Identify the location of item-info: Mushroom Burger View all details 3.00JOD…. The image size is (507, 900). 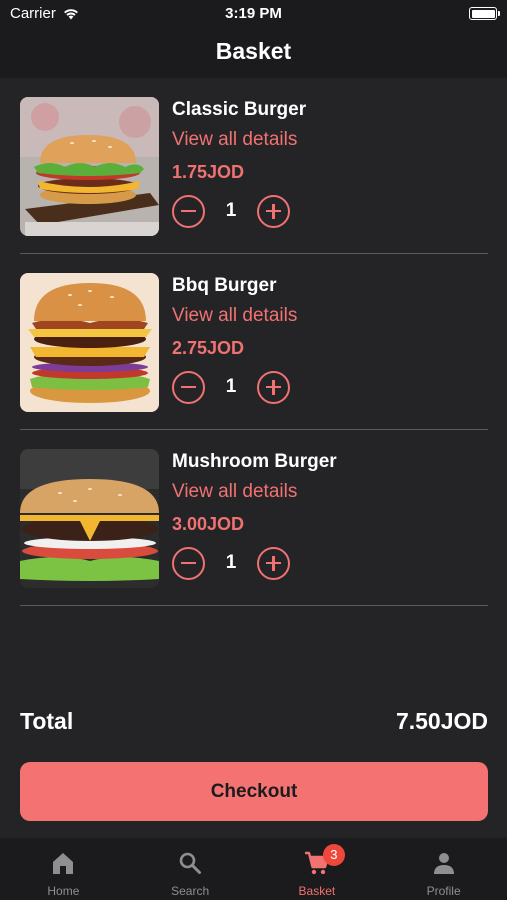
(254, 515).